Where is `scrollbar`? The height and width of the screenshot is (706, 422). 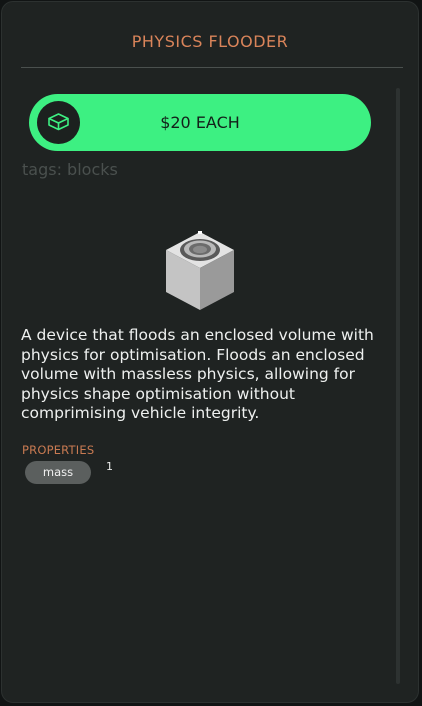
scrollbar is located at coordinates (398, 386).